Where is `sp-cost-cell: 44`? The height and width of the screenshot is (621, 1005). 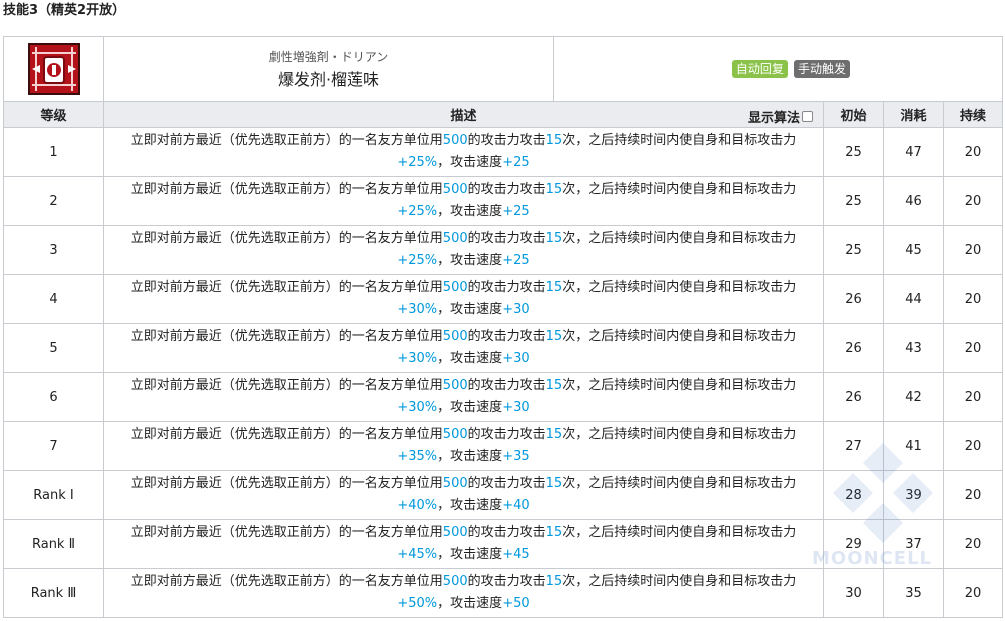 sp-cost-cell: 44 is located at coordinates (913, 299).